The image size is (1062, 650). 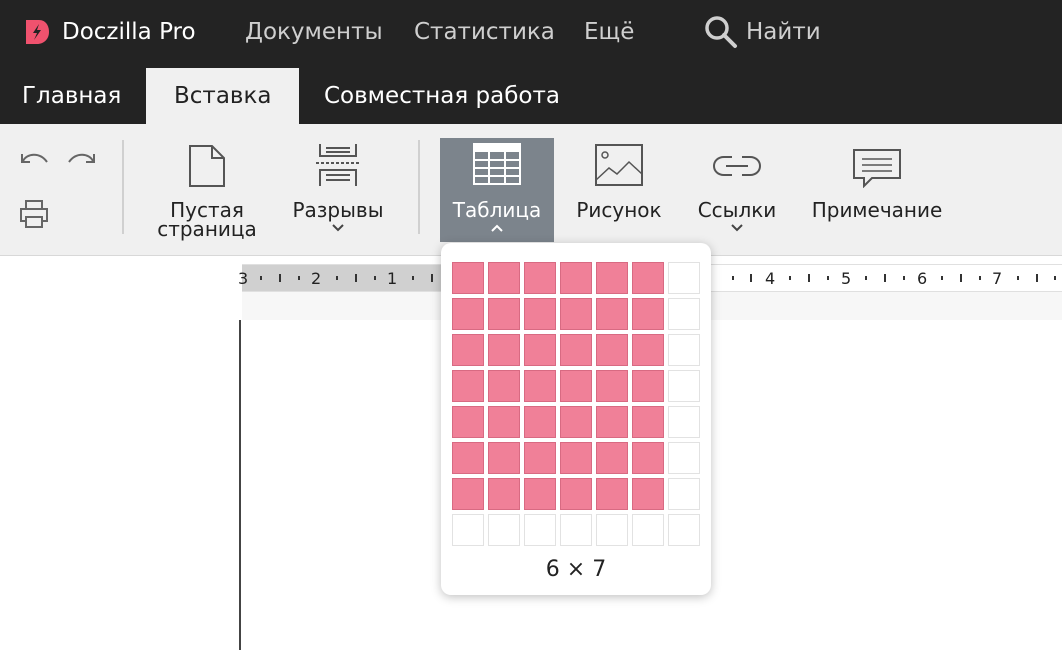 I want to click on link-icon, so click(x=737, y=166).